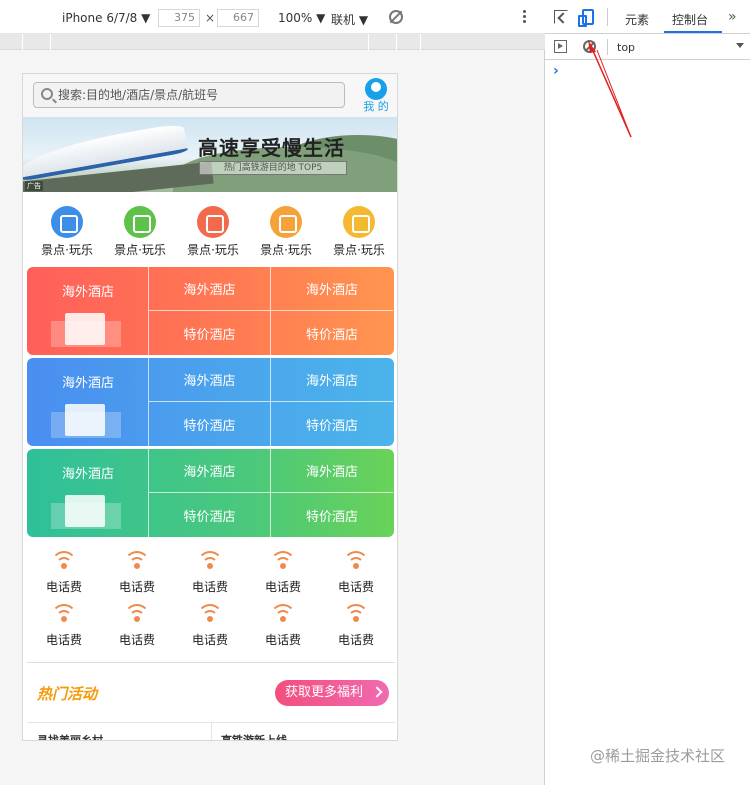 This screenshot has height=785, width=750. What do you see at coordinates (561, 17) in the screenshot?
I see `inspect-element-icon` at bounding box center [561, 17].